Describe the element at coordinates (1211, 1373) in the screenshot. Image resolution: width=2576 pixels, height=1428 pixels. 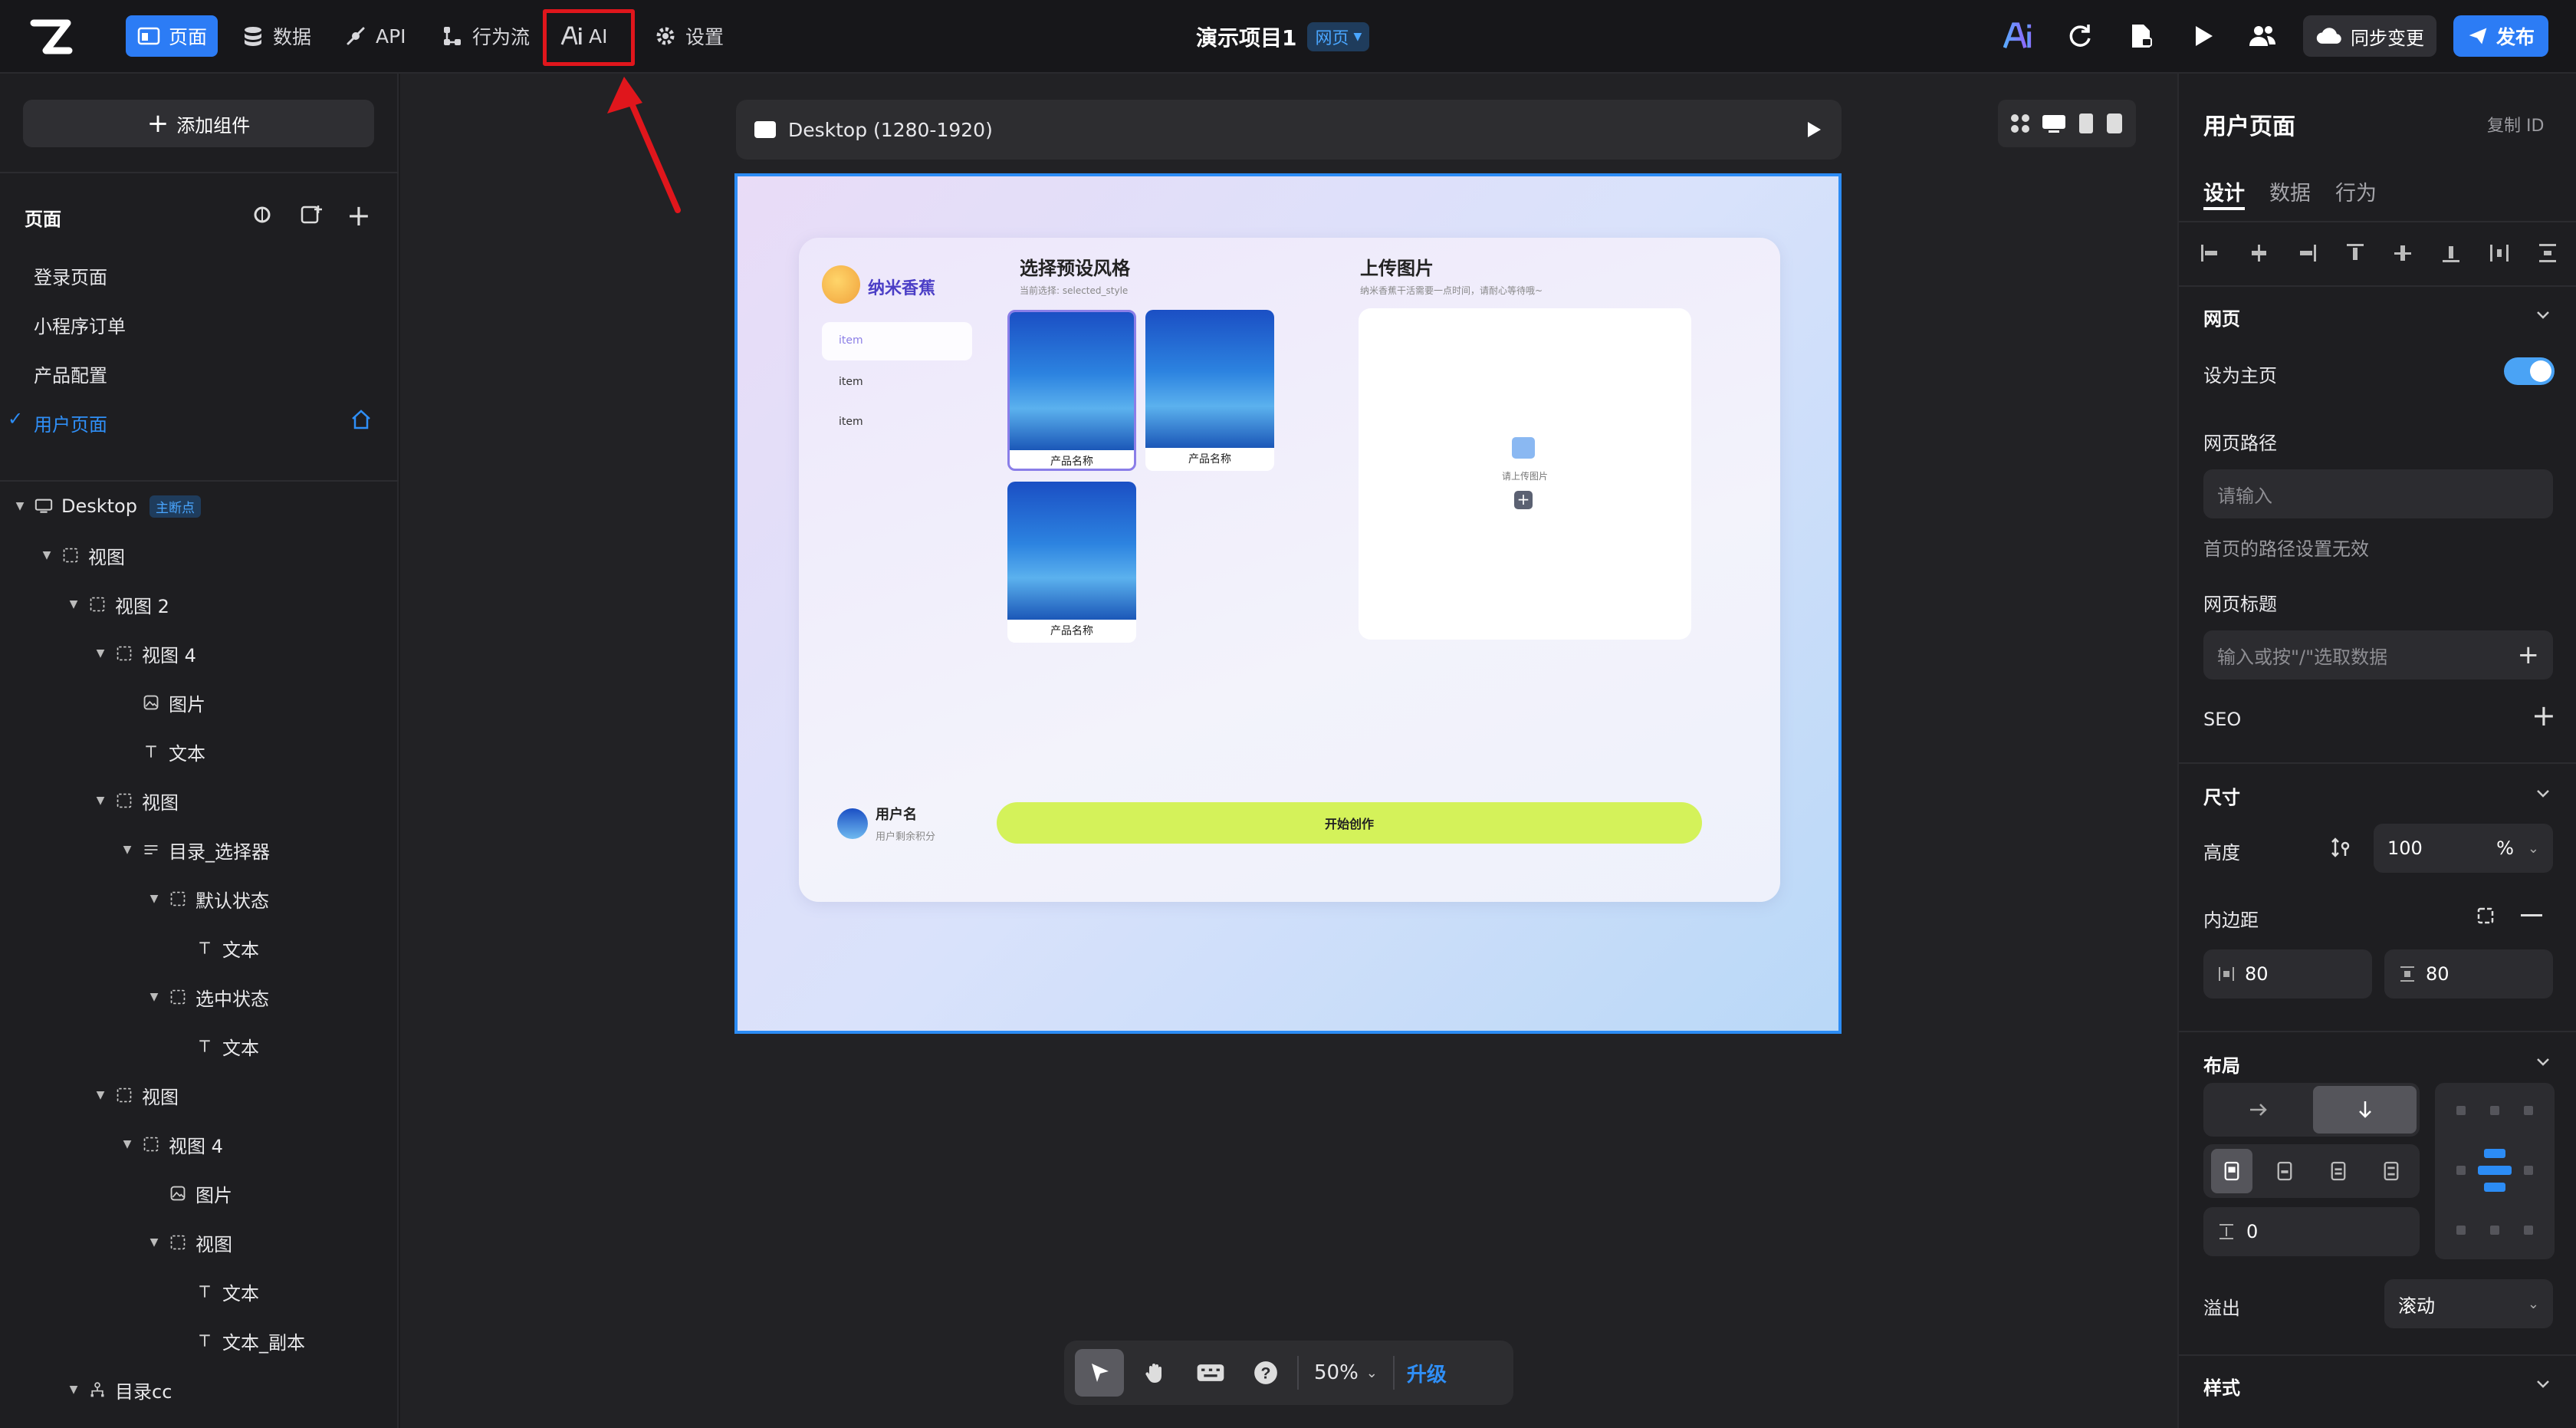
I see `keyboard-icon` at that location.